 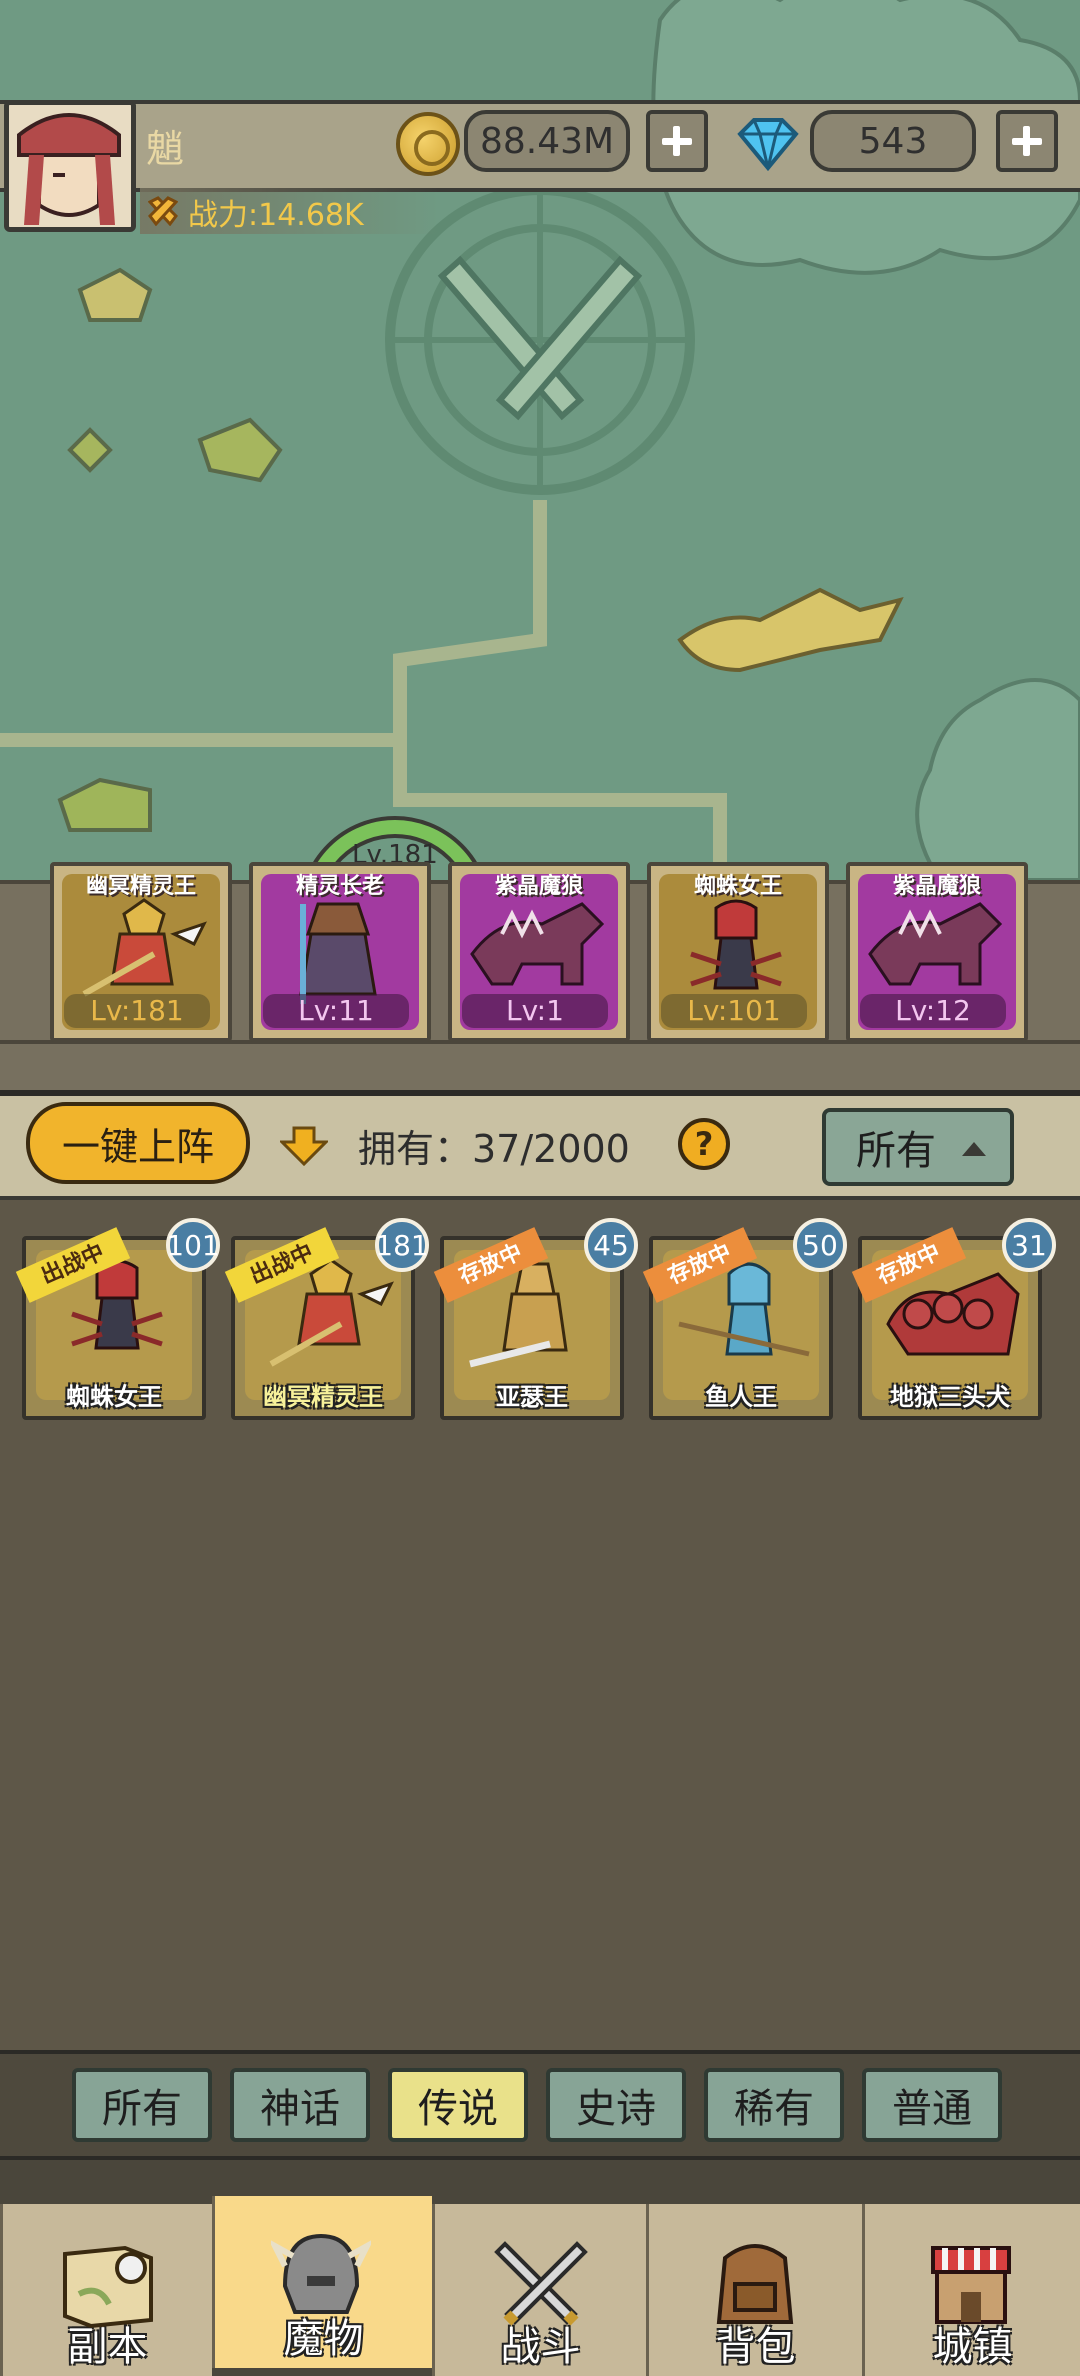 I want to click on shop-house-icon, so click(x=971, y=2285).